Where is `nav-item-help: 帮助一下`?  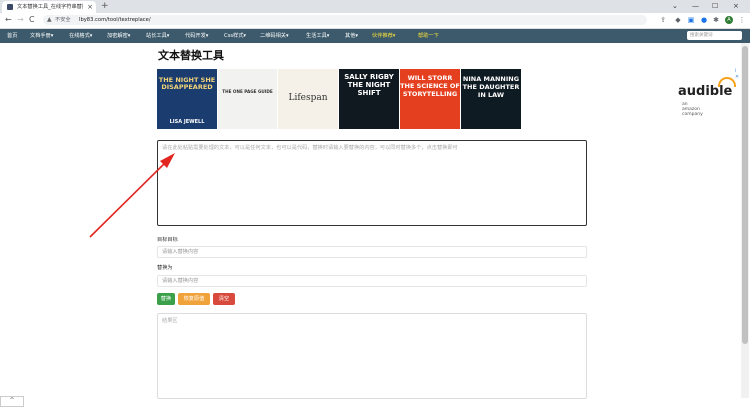
nav-item-help: 帮助一下 is located at coordinates (428, 36).